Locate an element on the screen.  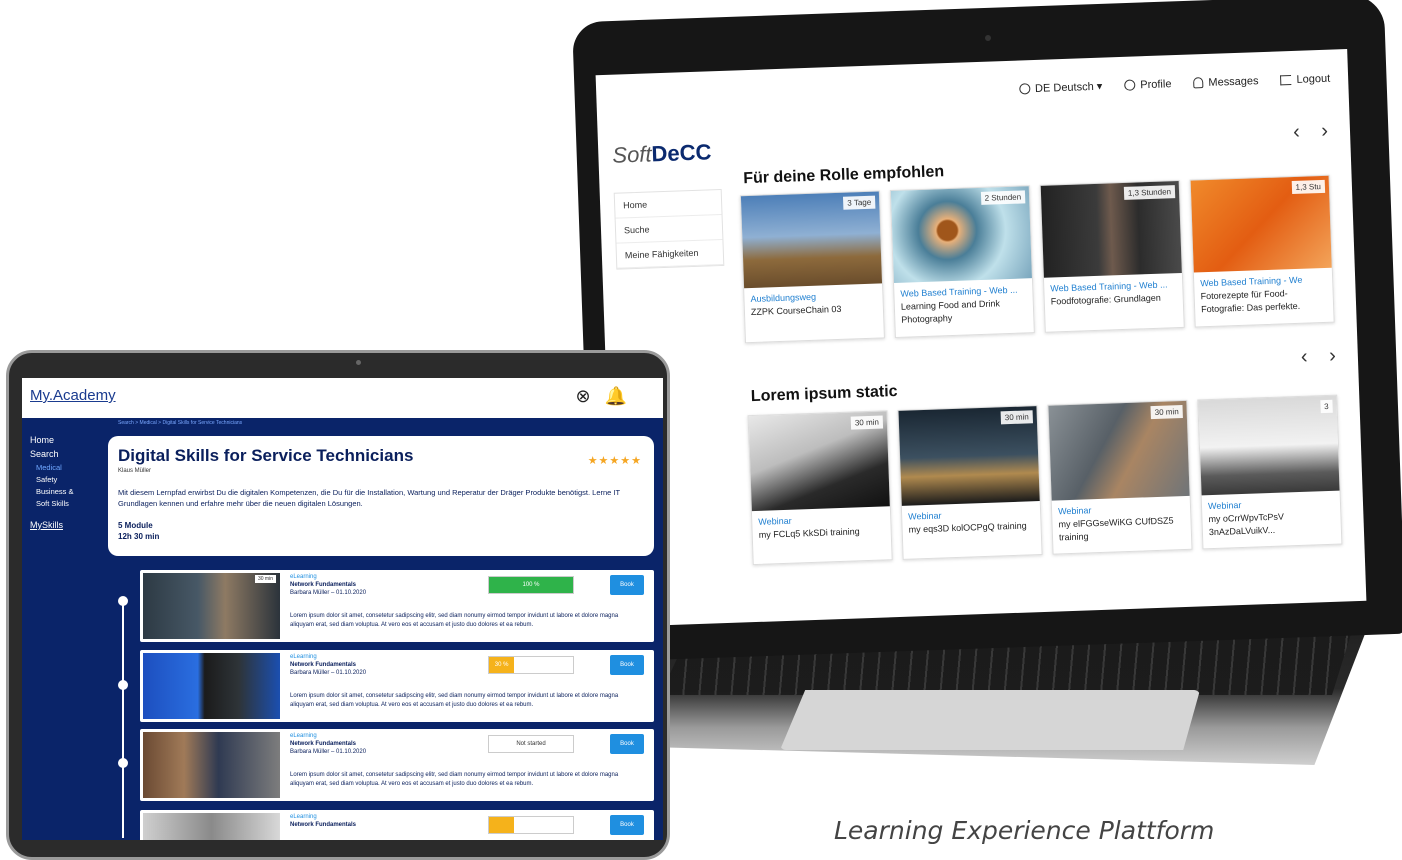
webinar-card: 30 min Webinar my FCLq5 KkSDi training is located at coordinates (820, 488).